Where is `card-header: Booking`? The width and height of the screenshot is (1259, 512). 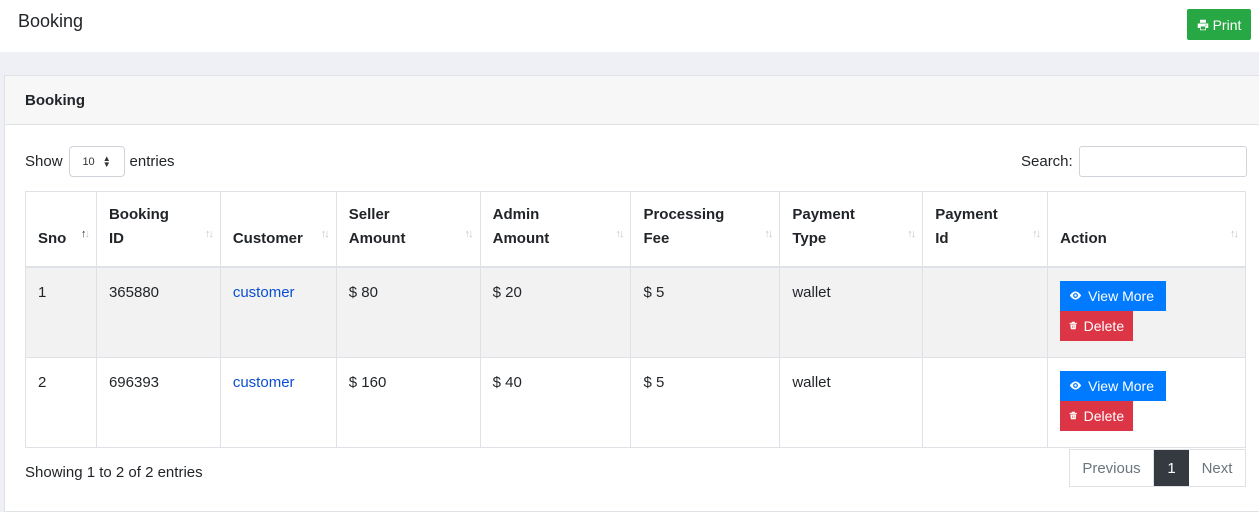 card-header: Booking is located at coordinates (632, 100).